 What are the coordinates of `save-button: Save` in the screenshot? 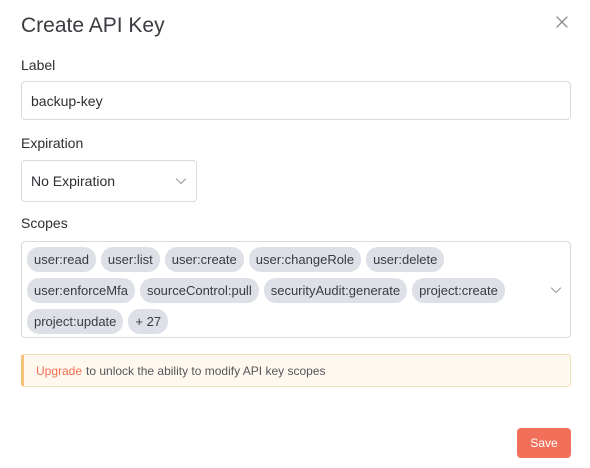 It's located at (544, 443).